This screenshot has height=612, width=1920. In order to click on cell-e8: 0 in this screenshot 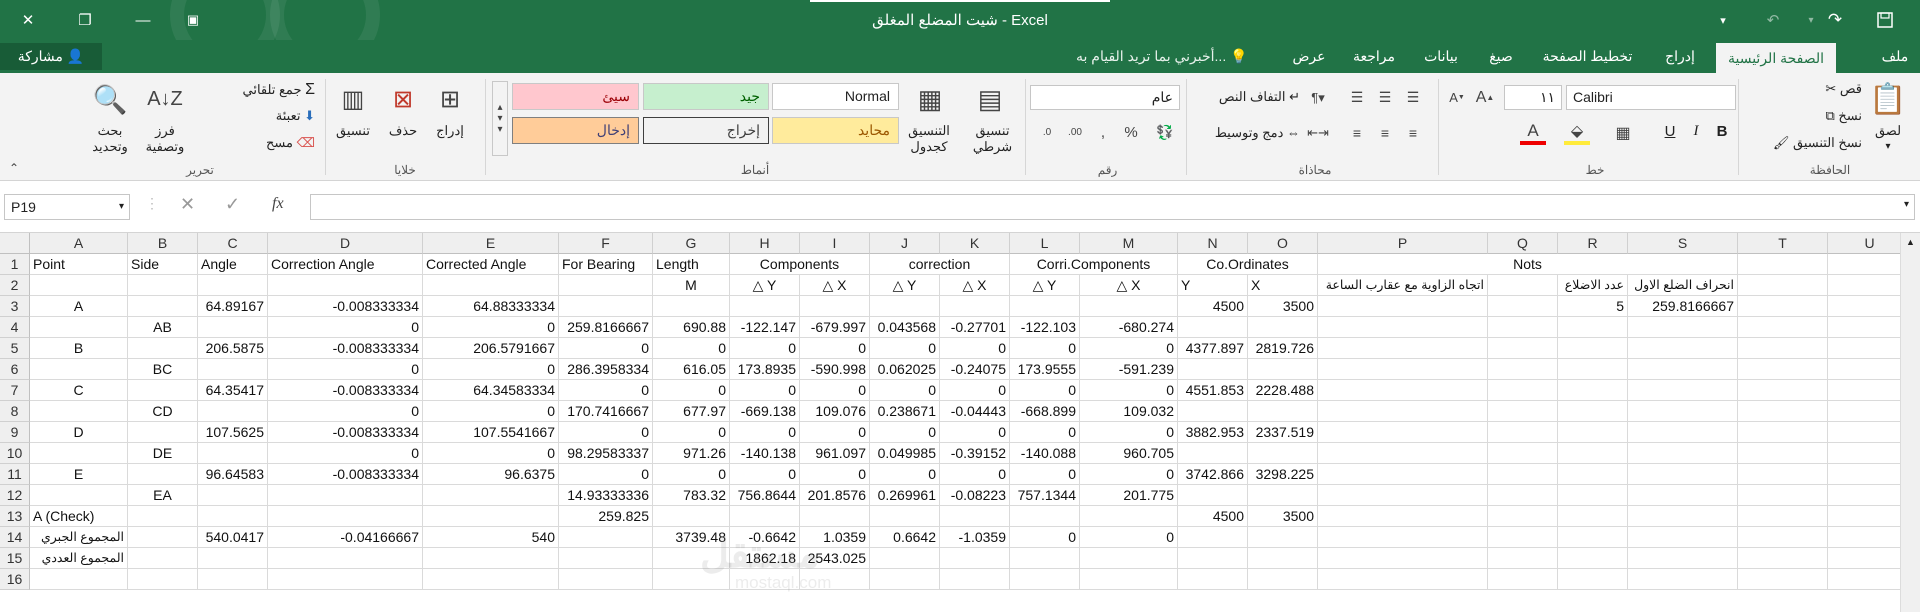, I will do `click(491, 411)`.